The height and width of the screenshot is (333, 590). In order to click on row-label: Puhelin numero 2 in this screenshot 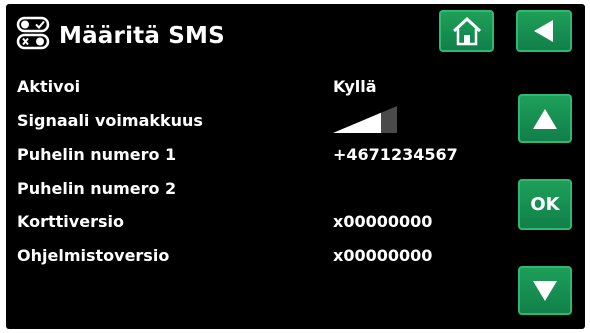, I will do `click(97, 188)`.